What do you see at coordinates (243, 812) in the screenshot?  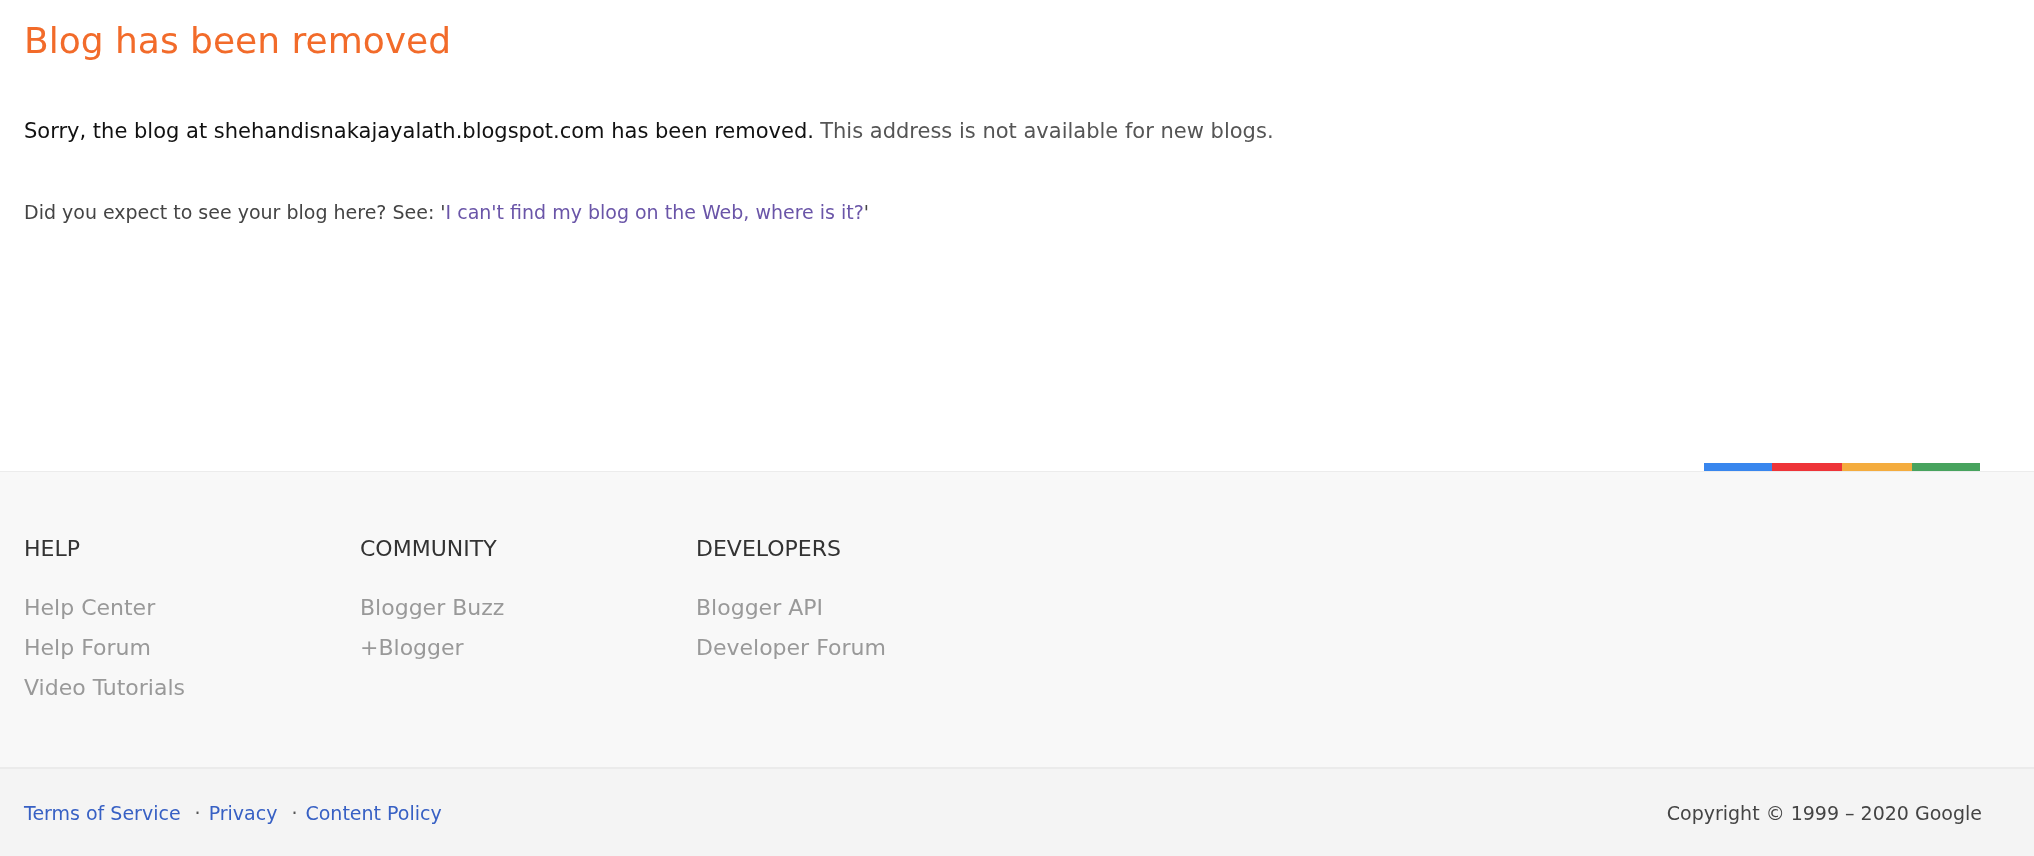 I see `legal-link: Privacy` at bounding box center [243, 812].